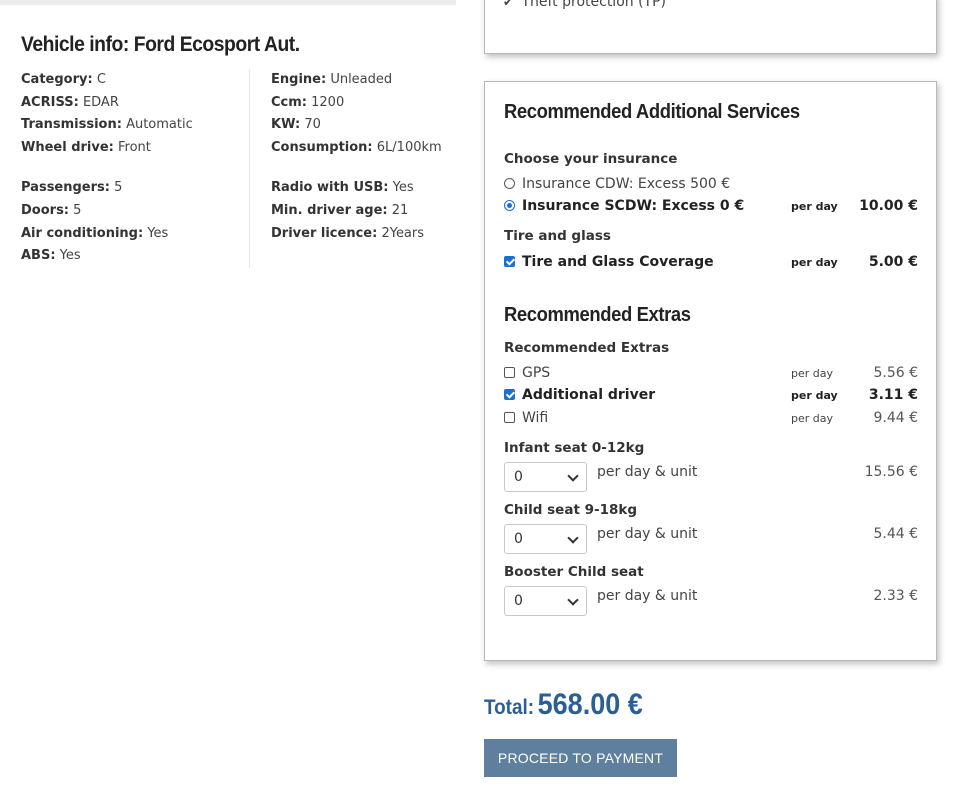 The width and height of the screenshot is (954, 789). Describe the element at coordinates (893, 395) in the screenshot. I see `extra-price: 3.11 €` at that location.